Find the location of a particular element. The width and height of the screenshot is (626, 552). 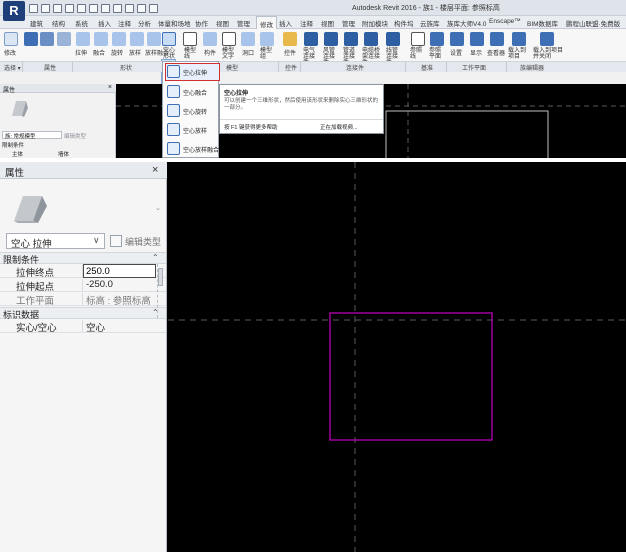

panel-label-properties: 属性 is located at coordinates (50, 69).